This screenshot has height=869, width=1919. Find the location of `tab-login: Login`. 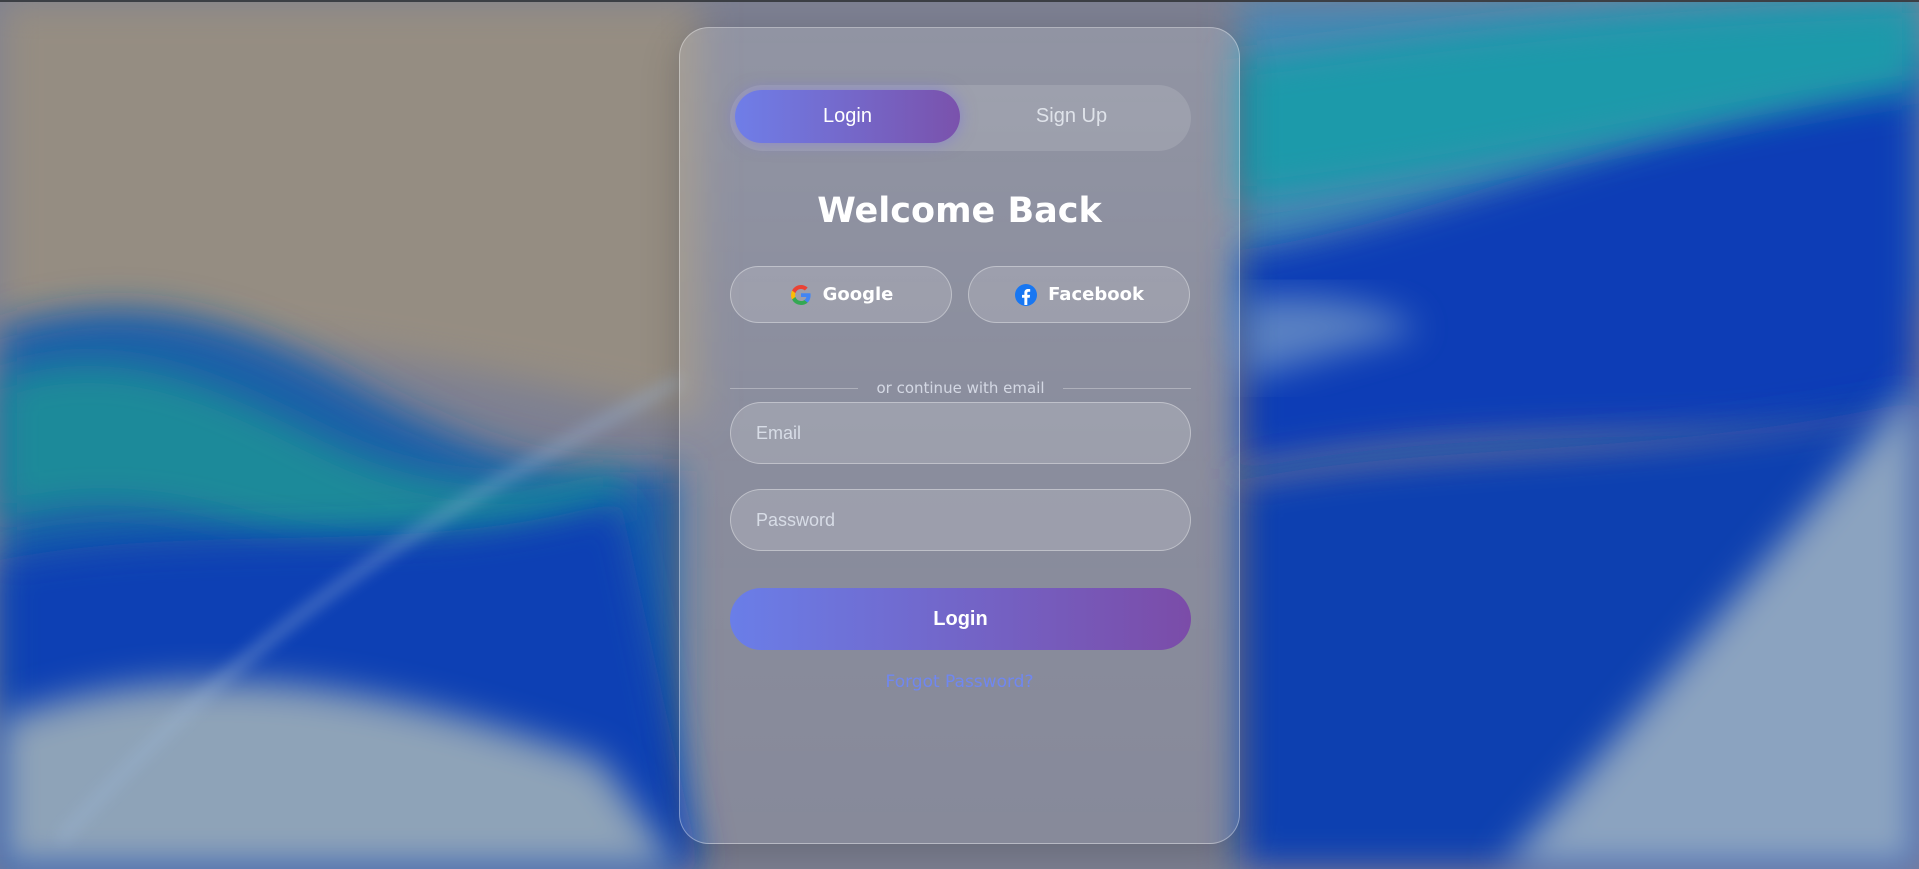

tab-login: Login is located at coordinates (847, 116).